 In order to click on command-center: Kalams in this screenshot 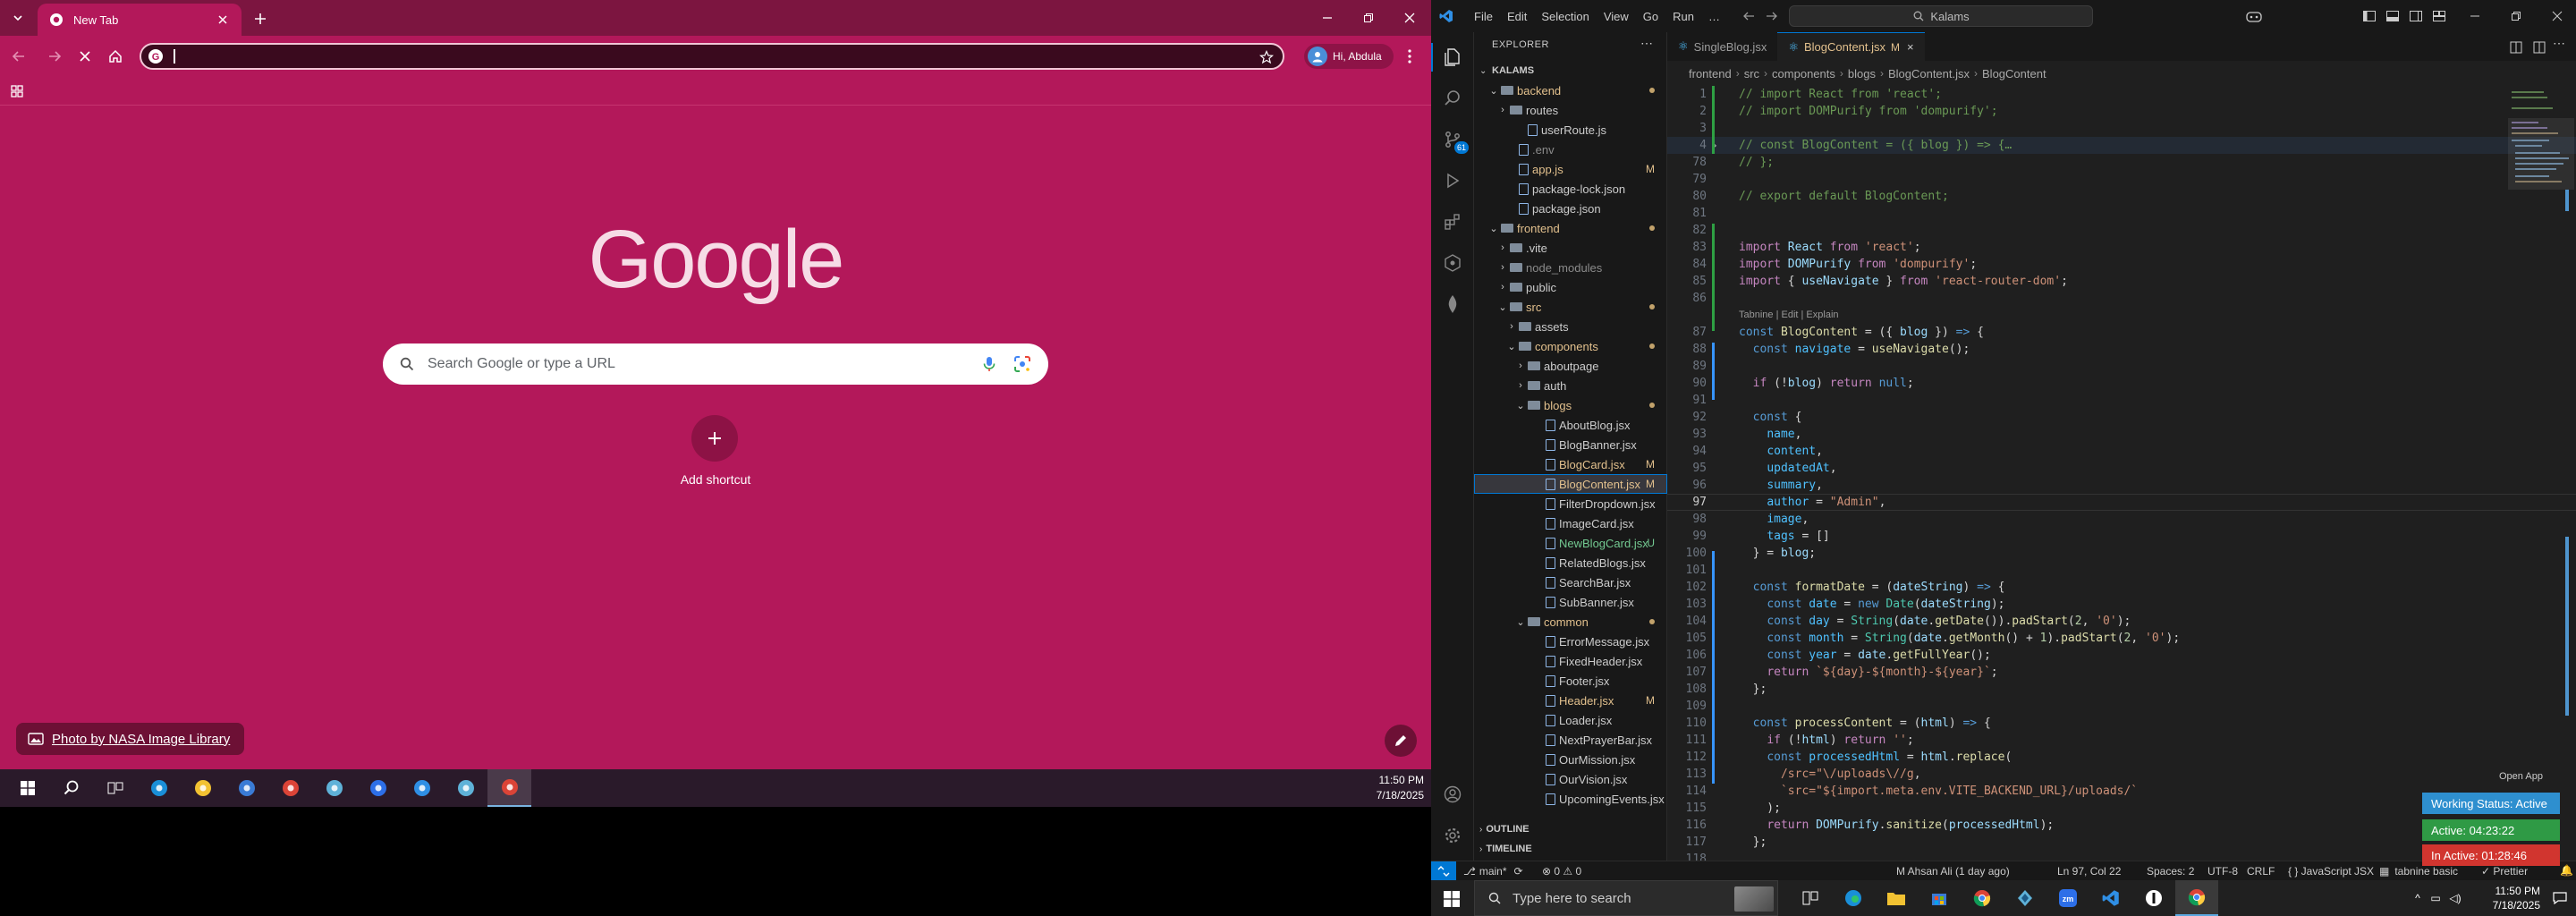, I will do `click(1941, 16)`.